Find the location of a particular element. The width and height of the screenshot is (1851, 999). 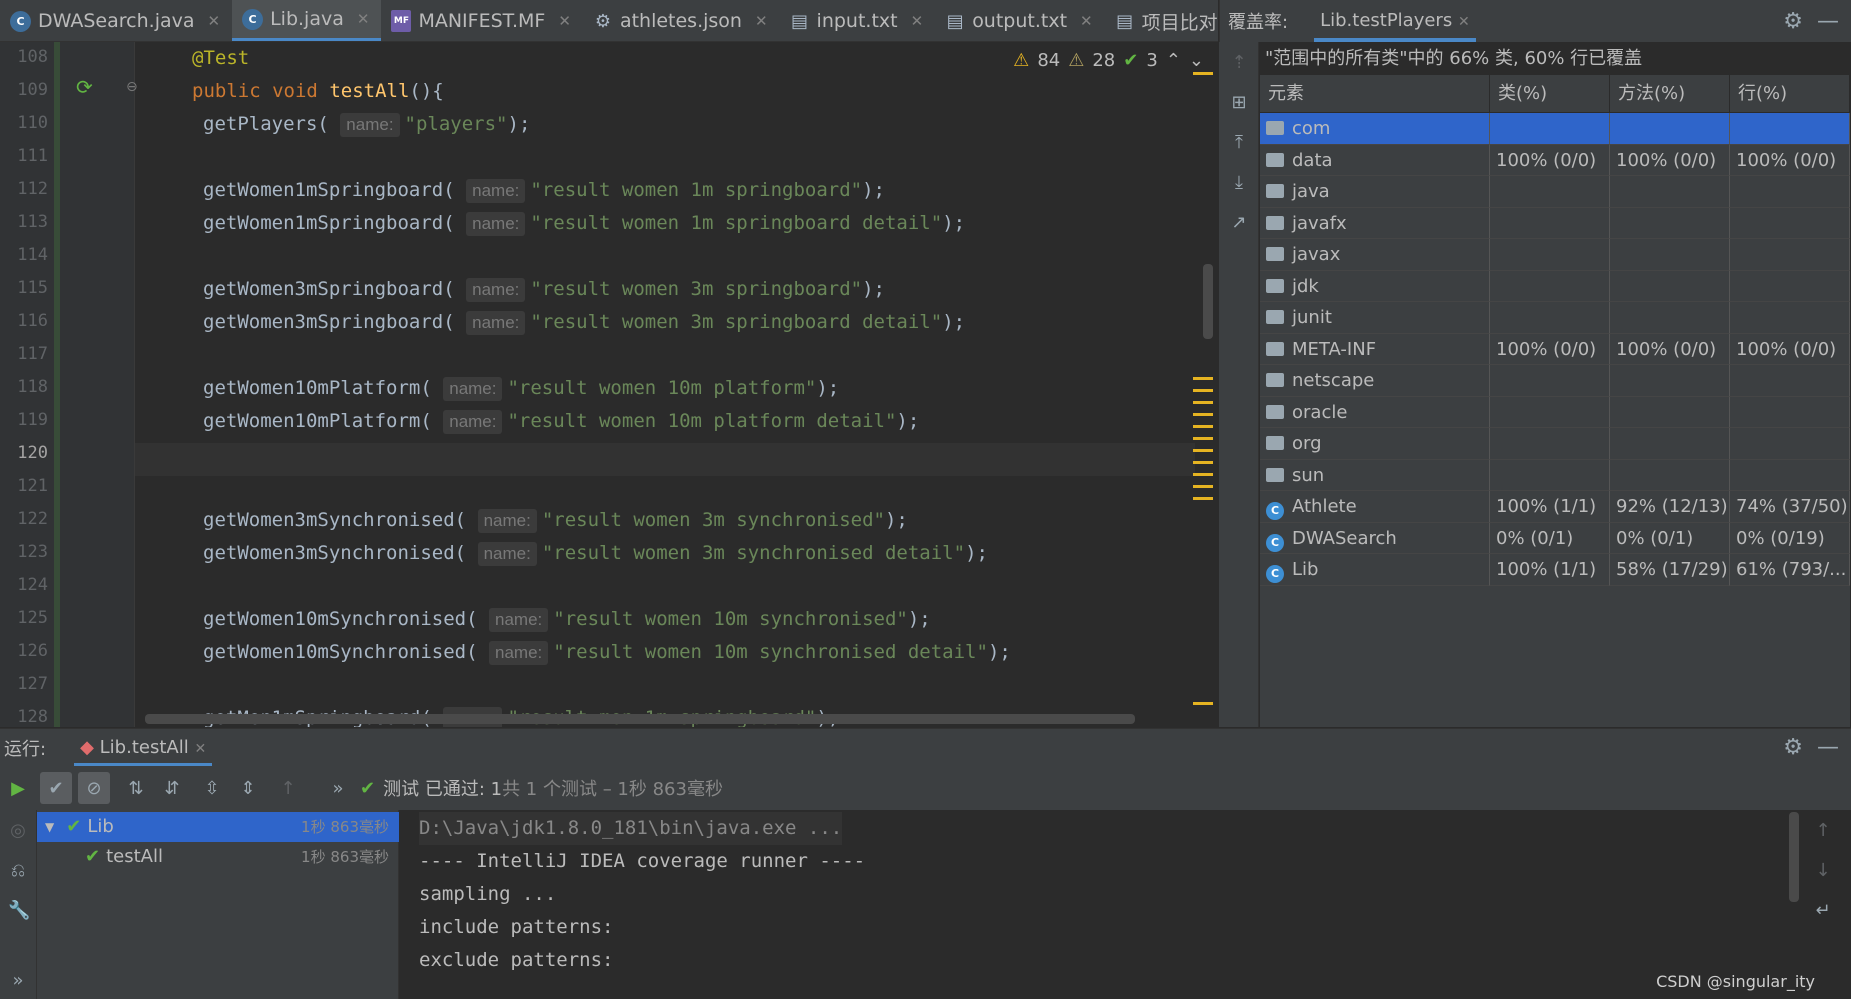

tab-project-compare-txt: ▤ 项目比对.txt ✕ is located at coordinates (1161, 20).